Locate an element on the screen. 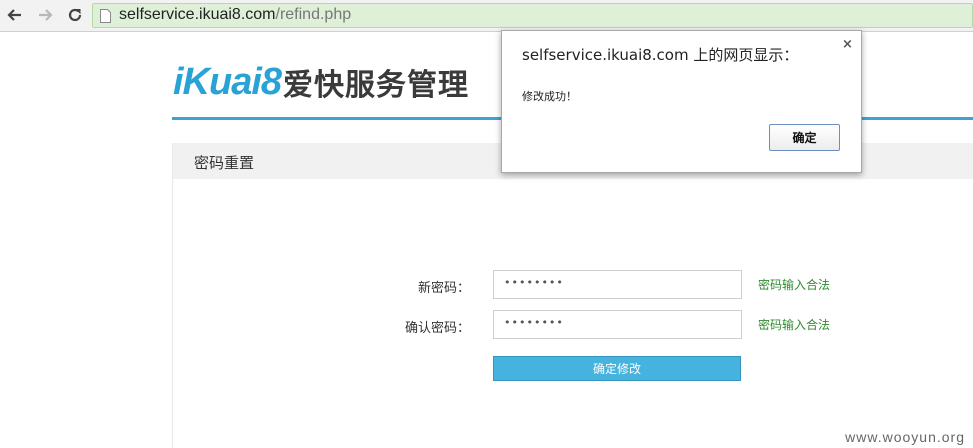 The width and height of the screenshot is (973, 448). back-button is located at coordinates (15, 15).